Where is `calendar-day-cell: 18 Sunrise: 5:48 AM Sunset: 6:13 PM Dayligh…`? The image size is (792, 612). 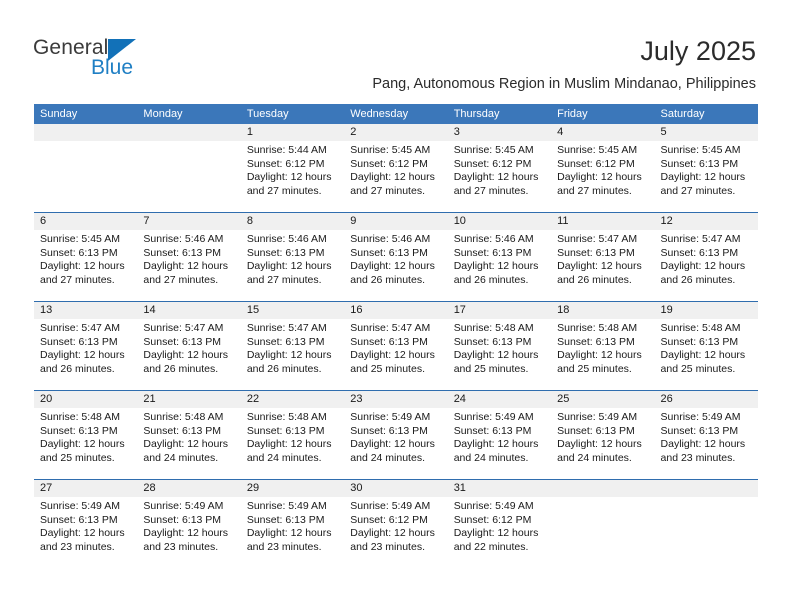
calendar-day-cell: 18 Sunrise: 5:48 AM Sunset: 6:13 PM Dayligh… is located at coordinates (603, 346).